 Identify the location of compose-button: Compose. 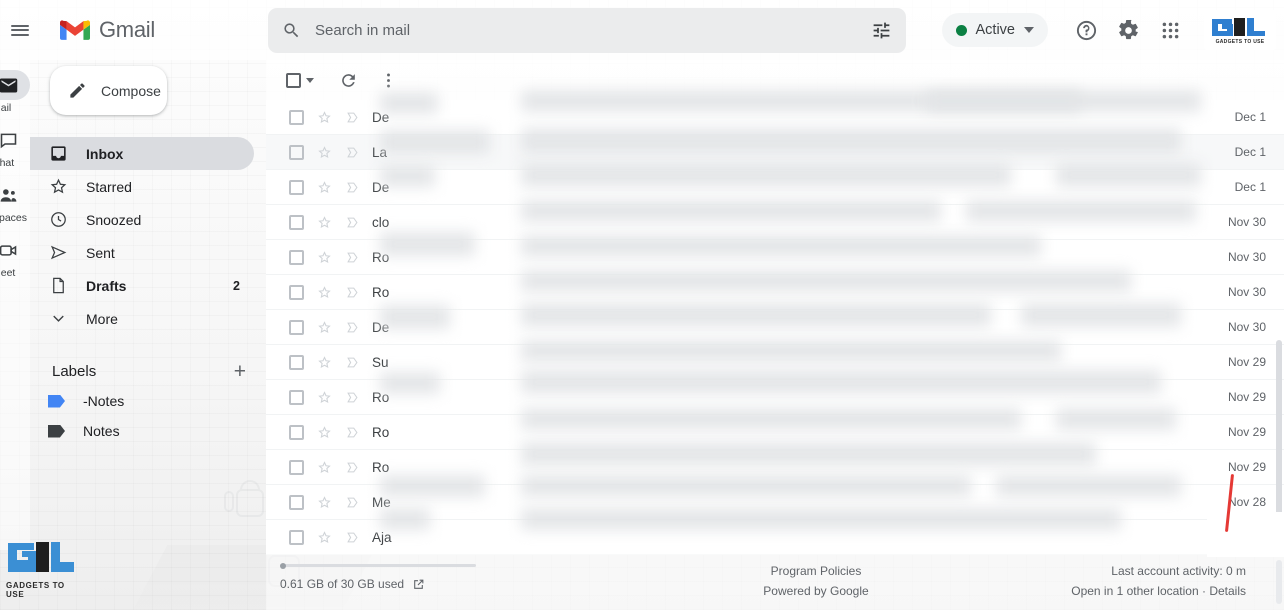
(108, 90).